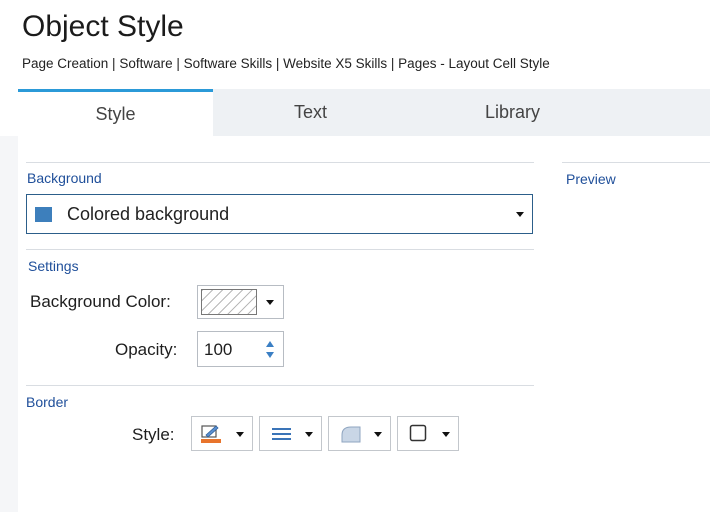 The width and height of the screenshot is (710, 512). I want to click on spinner-up-icon, so click(270, 344).